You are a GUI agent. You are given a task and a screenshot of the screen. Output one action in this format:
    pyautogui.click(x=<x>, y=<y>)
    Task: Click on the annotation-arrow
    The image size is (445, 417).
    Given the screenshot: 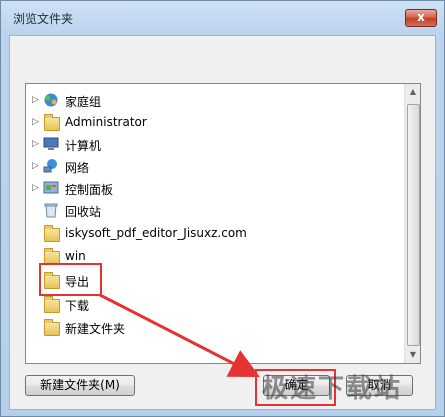 What is the action you would take?
    pyautogui.click(x=180, y=335)
    